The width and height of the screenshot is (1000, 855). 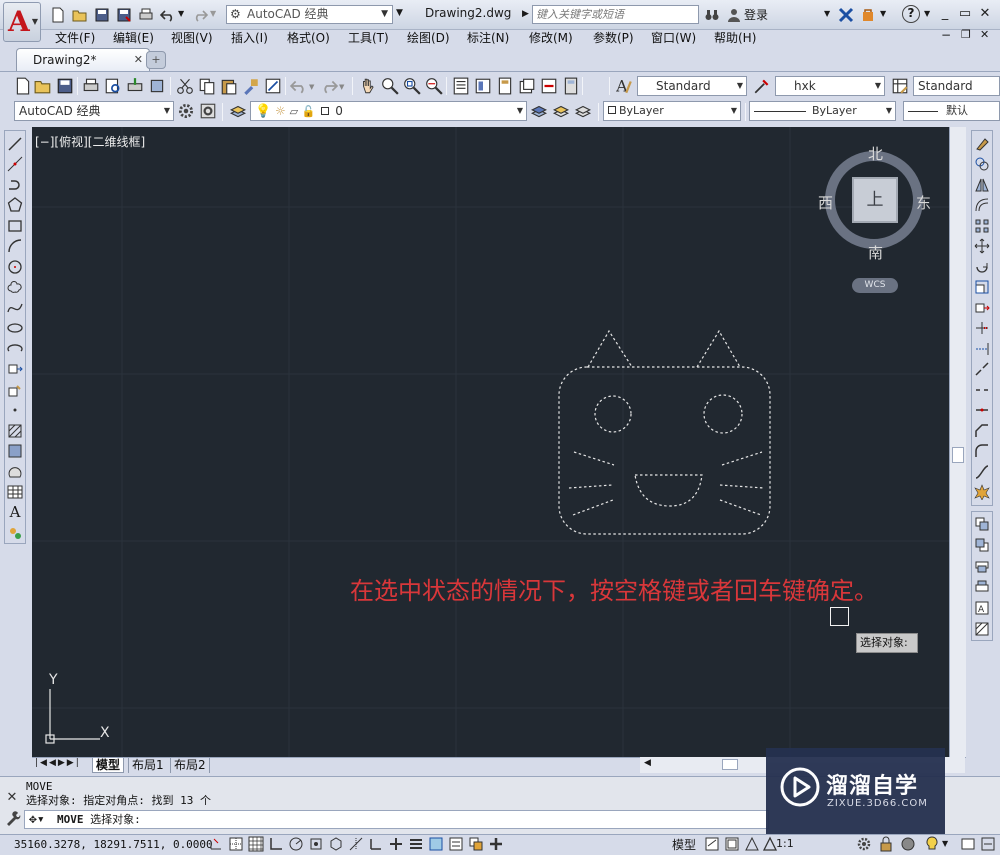 I want to click on command-line-input: ✥▾ MOVE 选择对象:, so click(x=396, y=819).